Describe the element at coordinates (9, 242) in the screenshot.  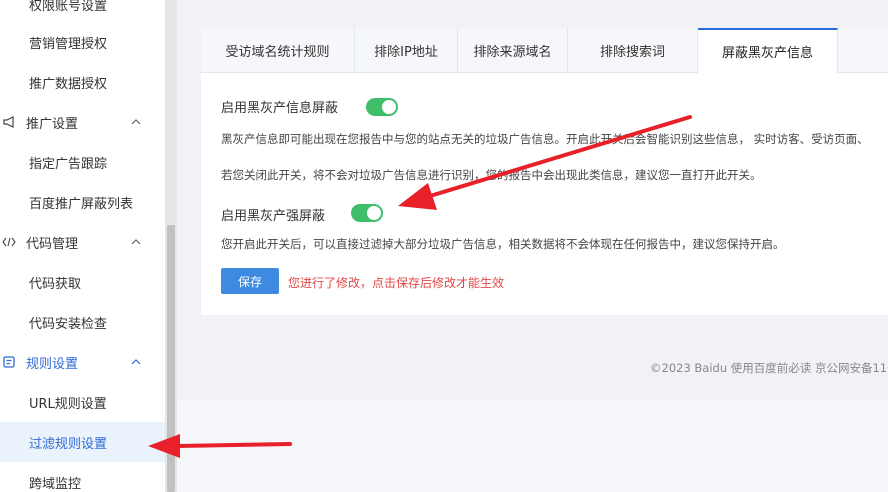
I see `code-icon` at that location.